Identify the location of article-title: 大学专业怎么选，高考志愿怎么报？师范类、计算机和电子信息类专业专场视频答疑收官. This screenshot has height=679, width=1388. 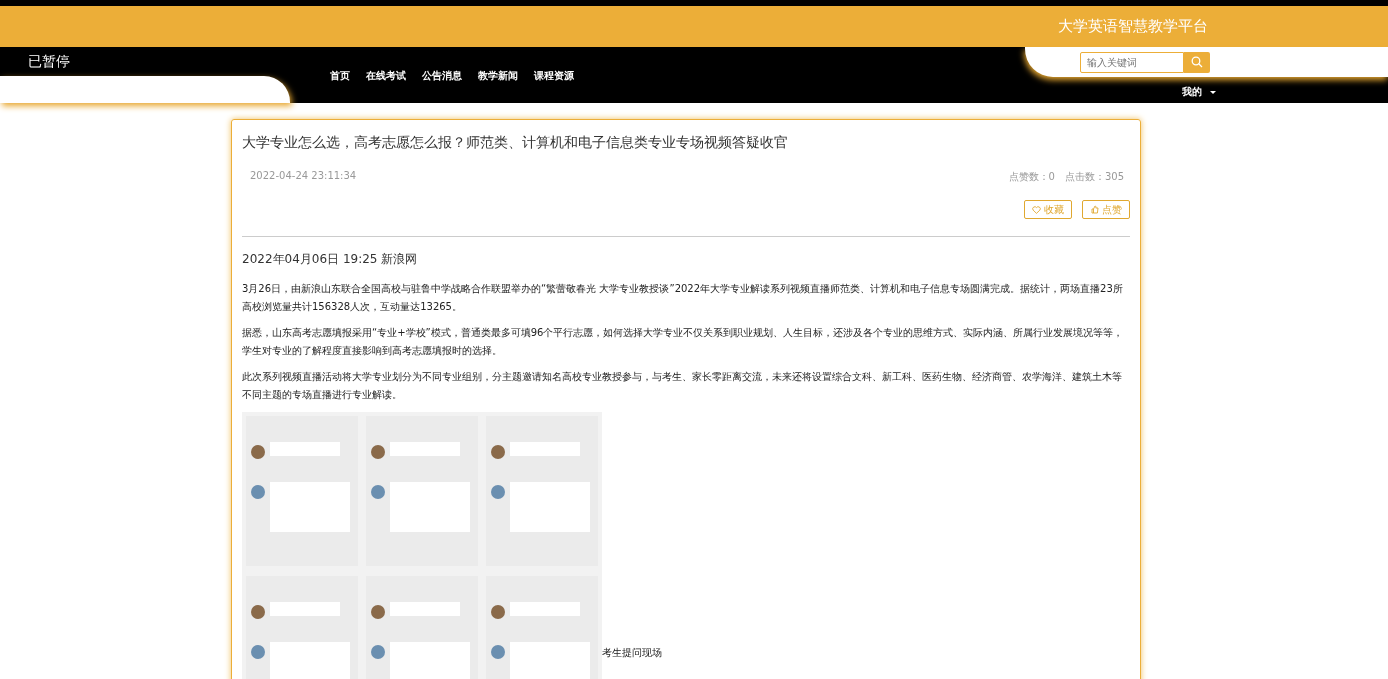
(515, 143).